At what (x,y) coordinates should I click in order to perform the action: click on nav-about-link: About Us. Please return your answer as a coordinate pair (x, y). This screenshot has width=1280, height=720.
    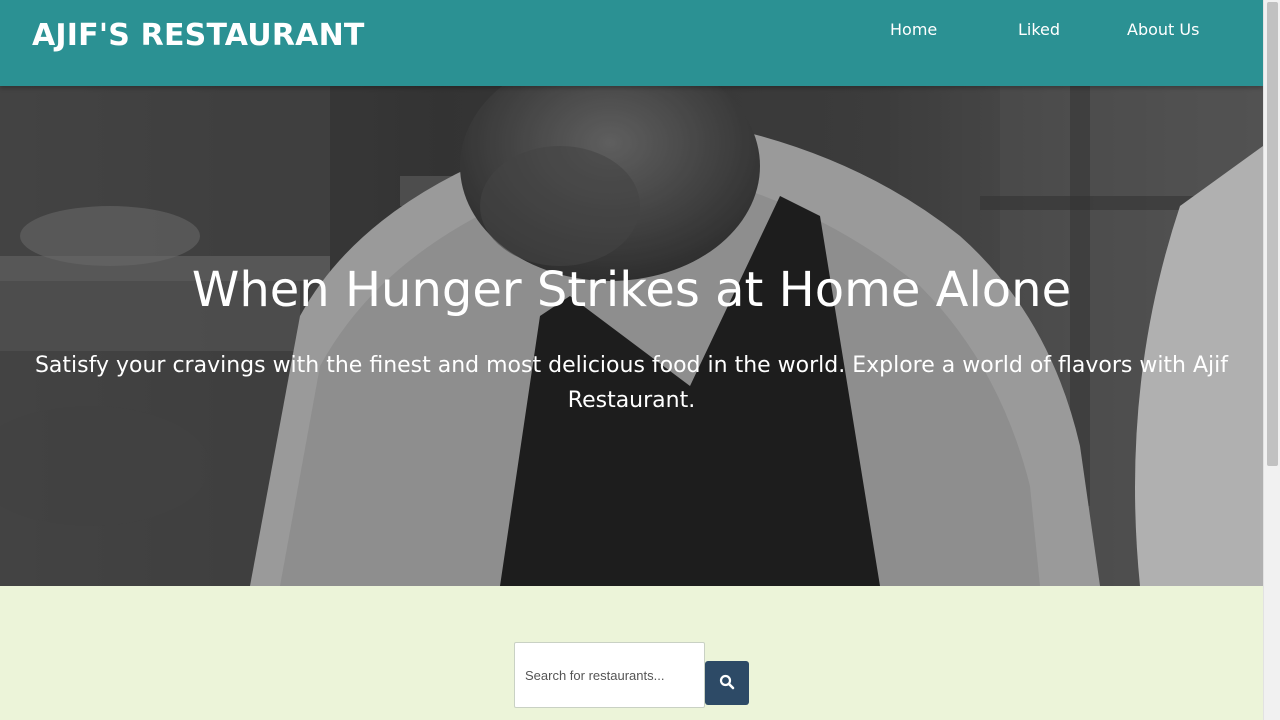
    Looking at the image, I should click on (1163, 29).